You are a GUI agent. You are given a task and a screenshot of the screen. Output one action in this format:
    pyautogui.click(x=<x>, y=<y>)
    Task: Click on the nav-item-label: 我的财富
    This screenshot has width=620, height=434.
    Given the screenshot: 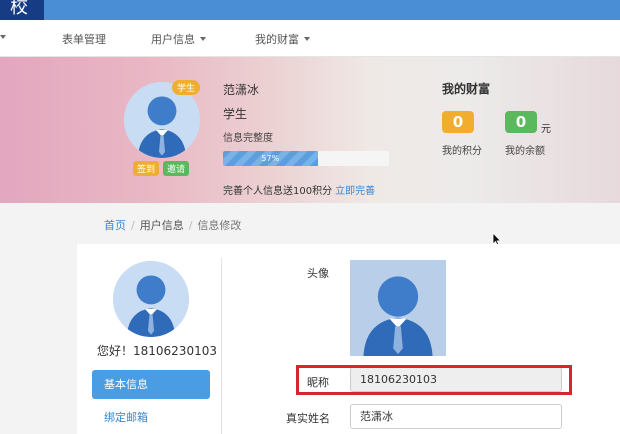 What is the action you would take?
    pyautogui.click(x=277, y=39)
    